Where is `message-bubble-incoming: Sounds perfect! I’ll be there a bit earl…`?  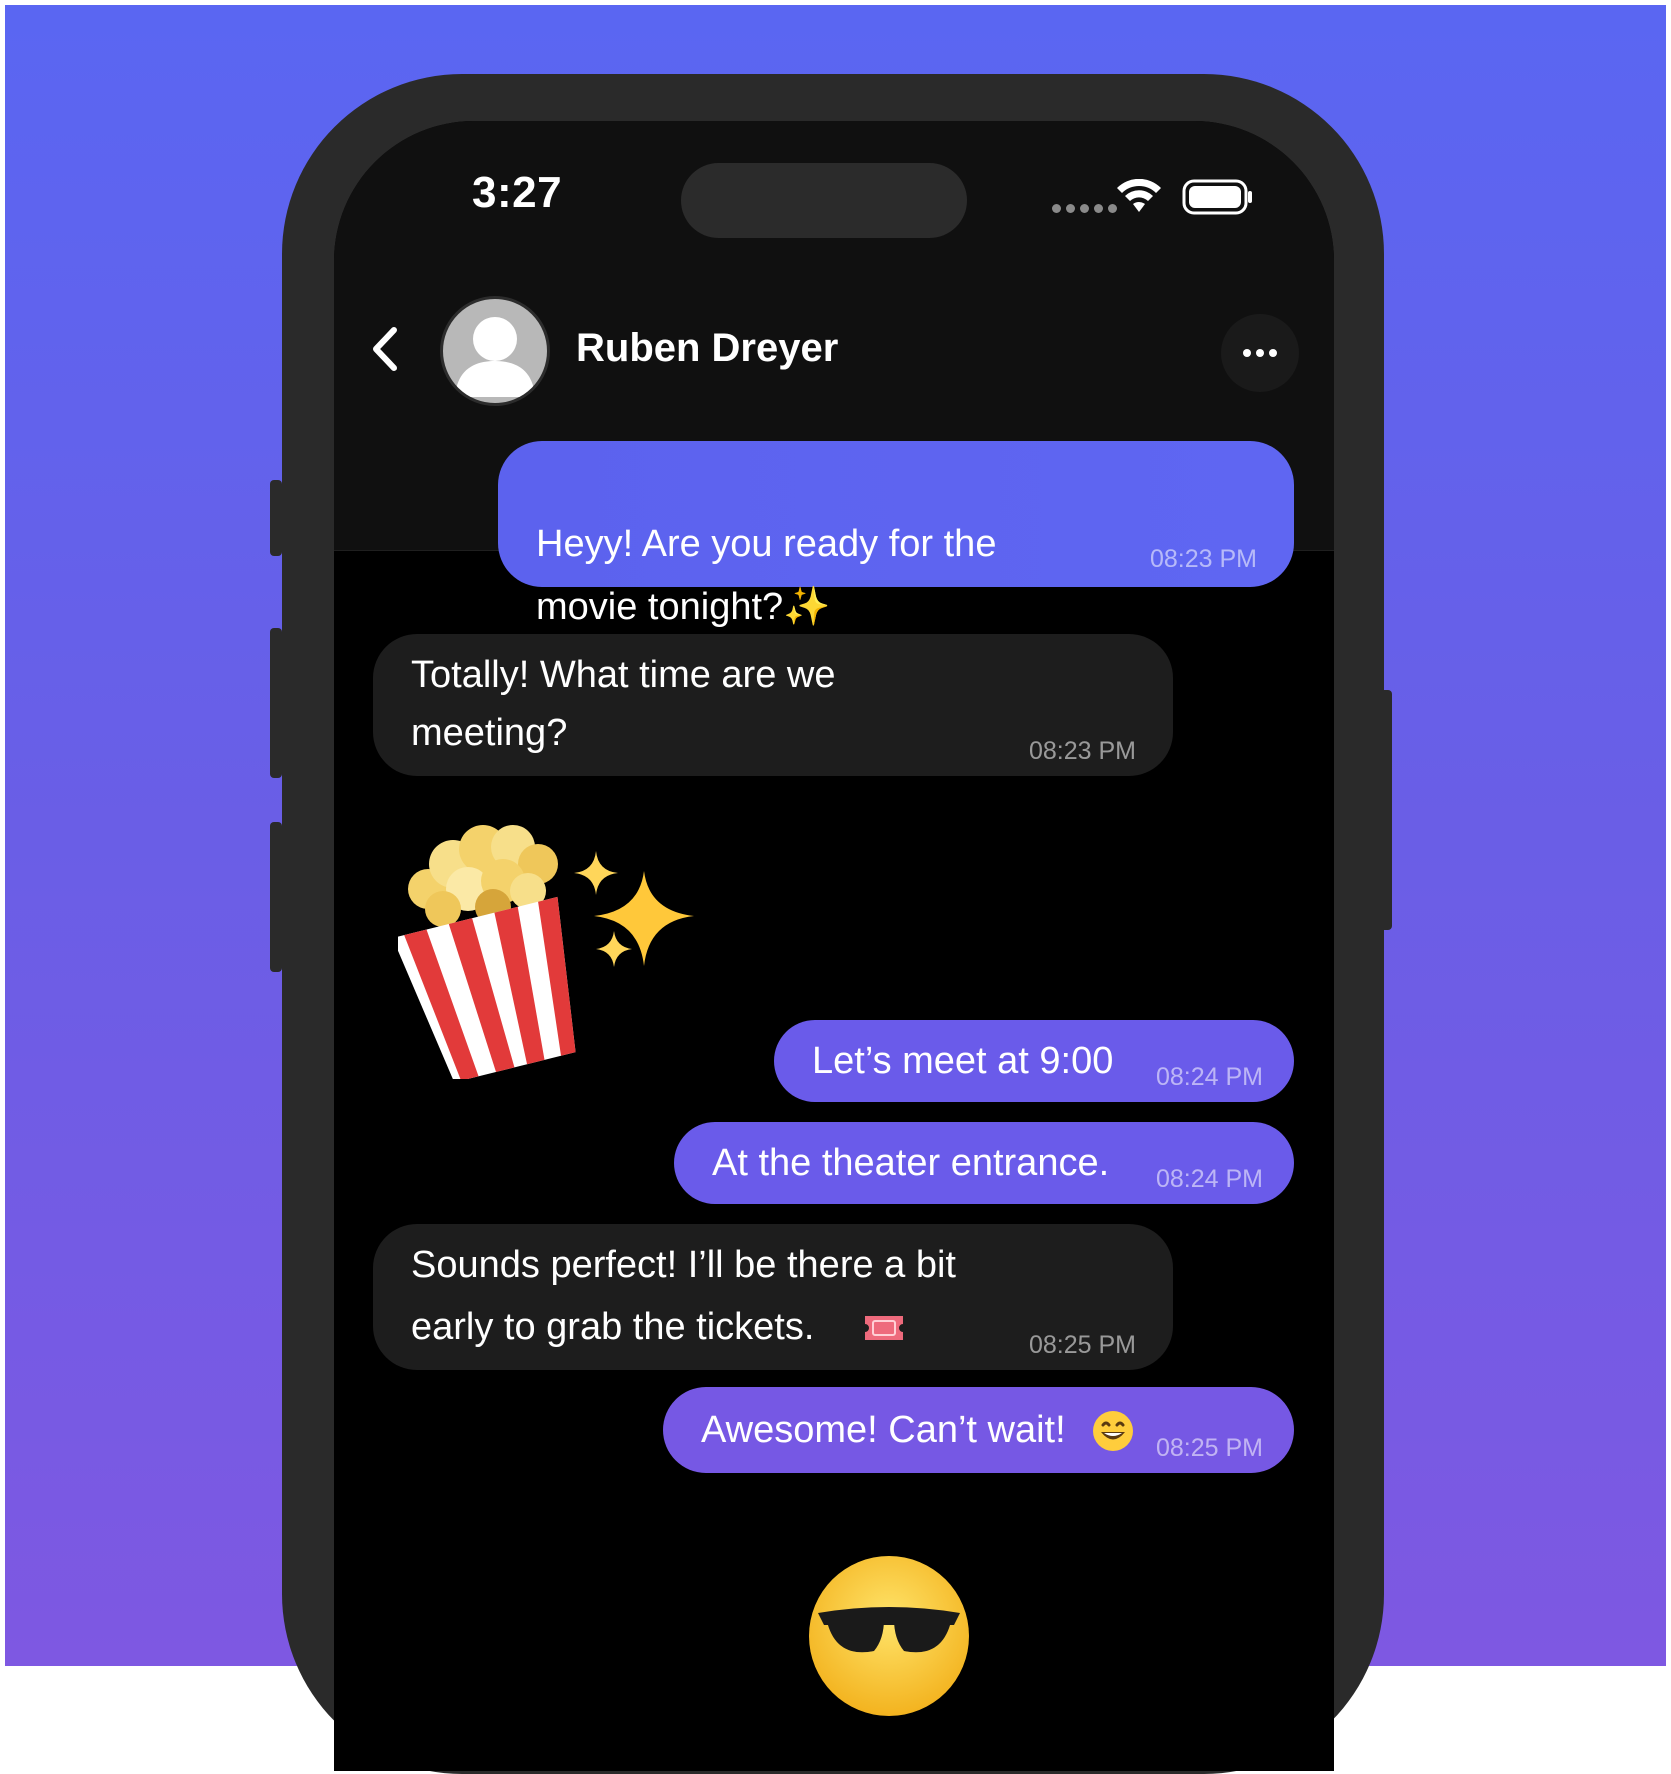 message-bubble-incoming: Sounds perfect! I’ll be there a bit earl… is located at coordinates (773, 1297).